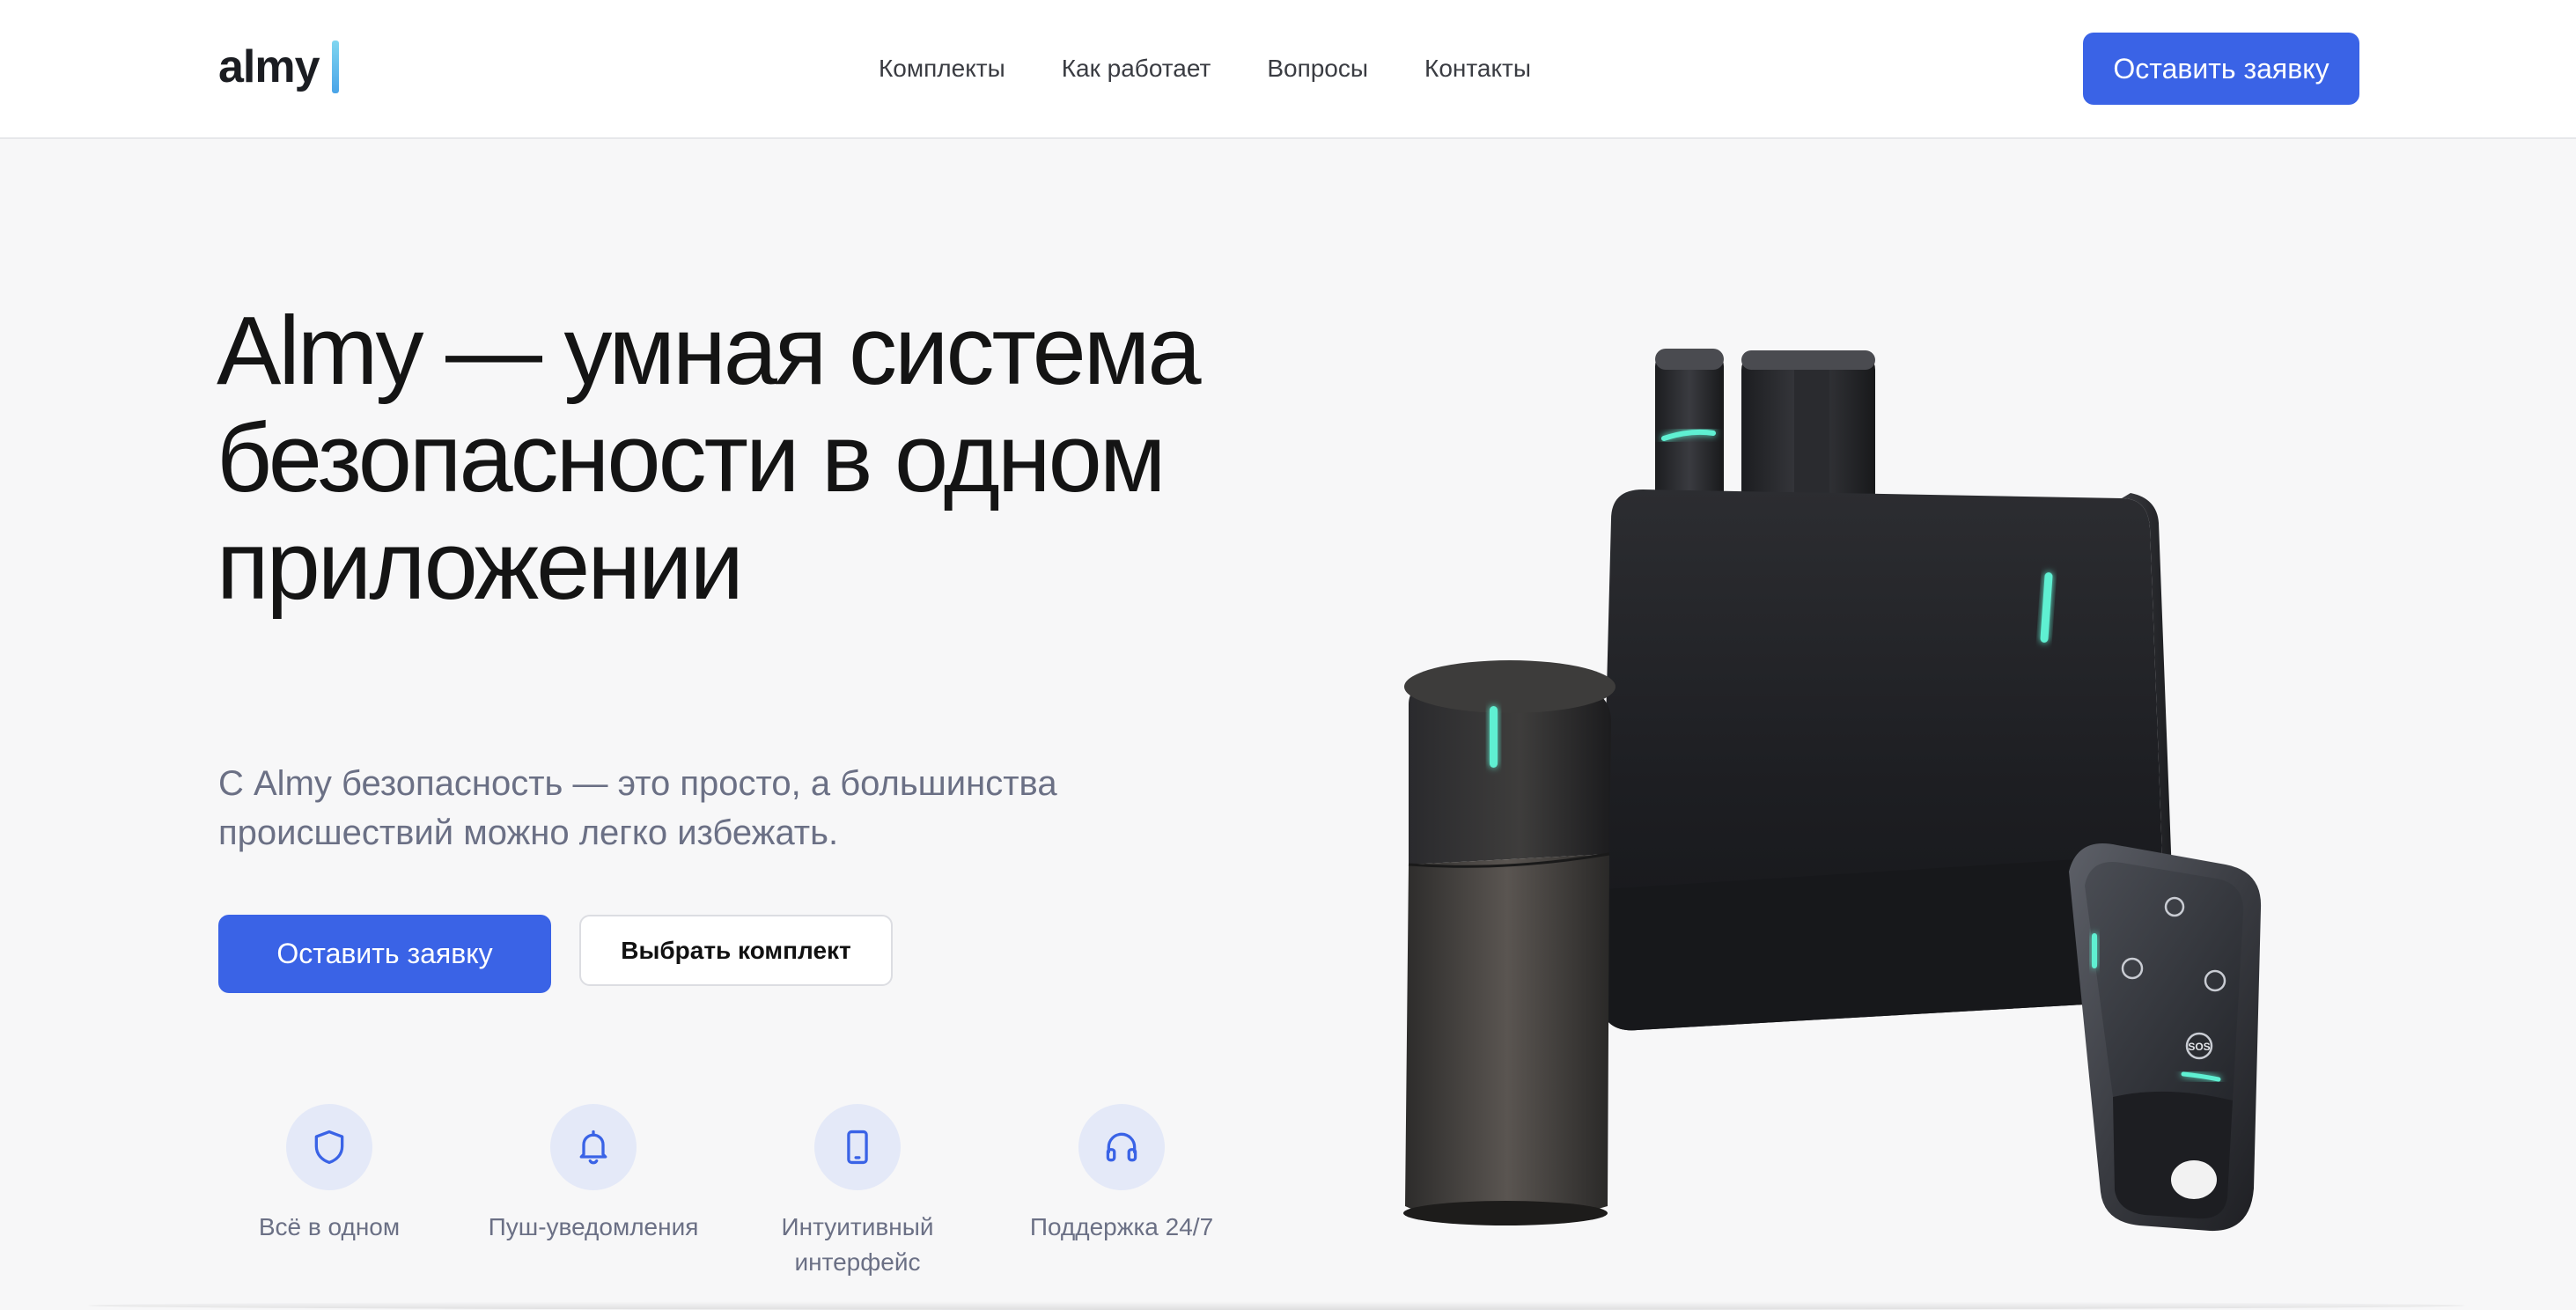 This screenshot has width=2576, height=1310. Describe the element at coordinates (2221, 69) in the screenshot. I see `header-request-button: Оставить заявку` at that location.